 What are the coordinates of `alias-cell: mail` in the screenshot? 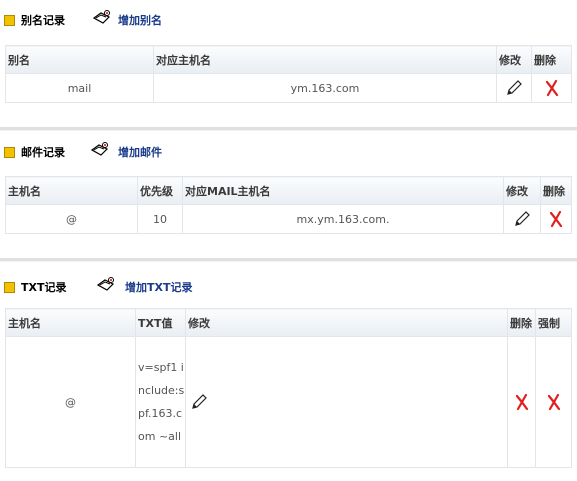 It's located at (79, 88).